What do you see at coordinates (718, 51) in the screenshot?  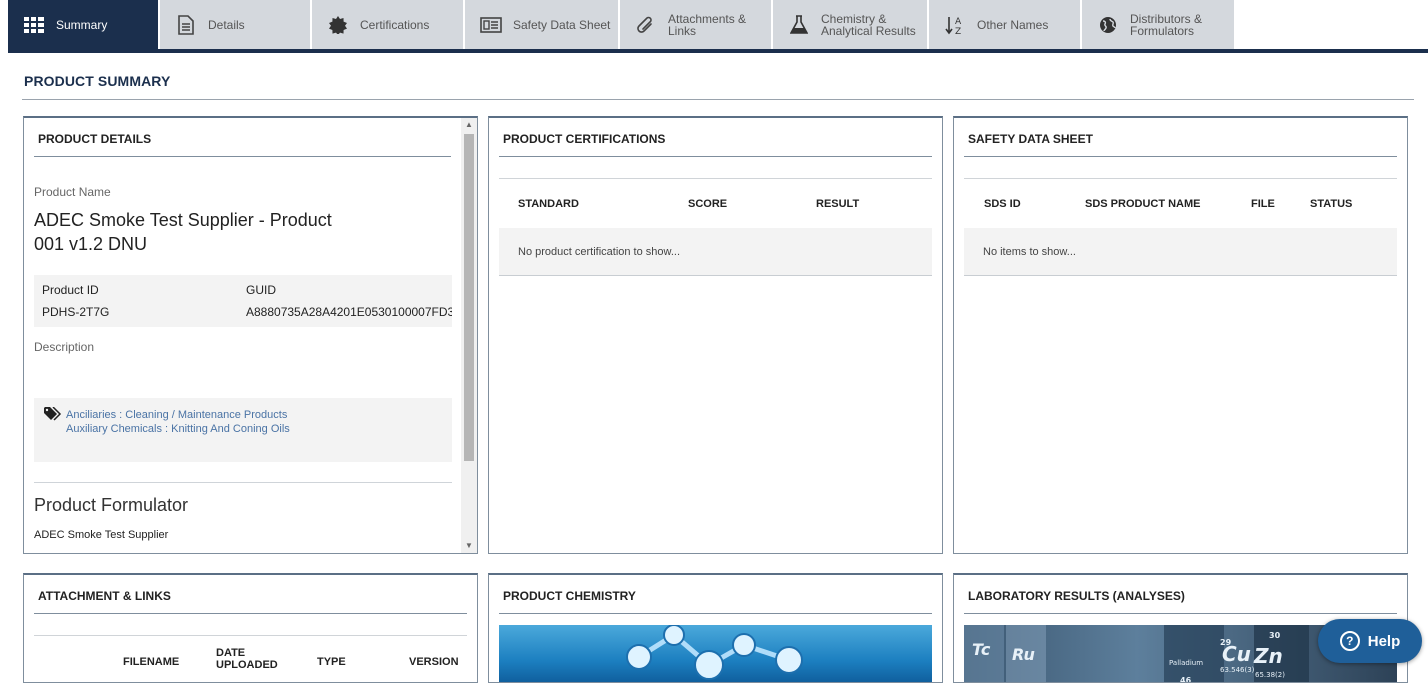 I see `tab-underline` at bounding box center [718, 51].